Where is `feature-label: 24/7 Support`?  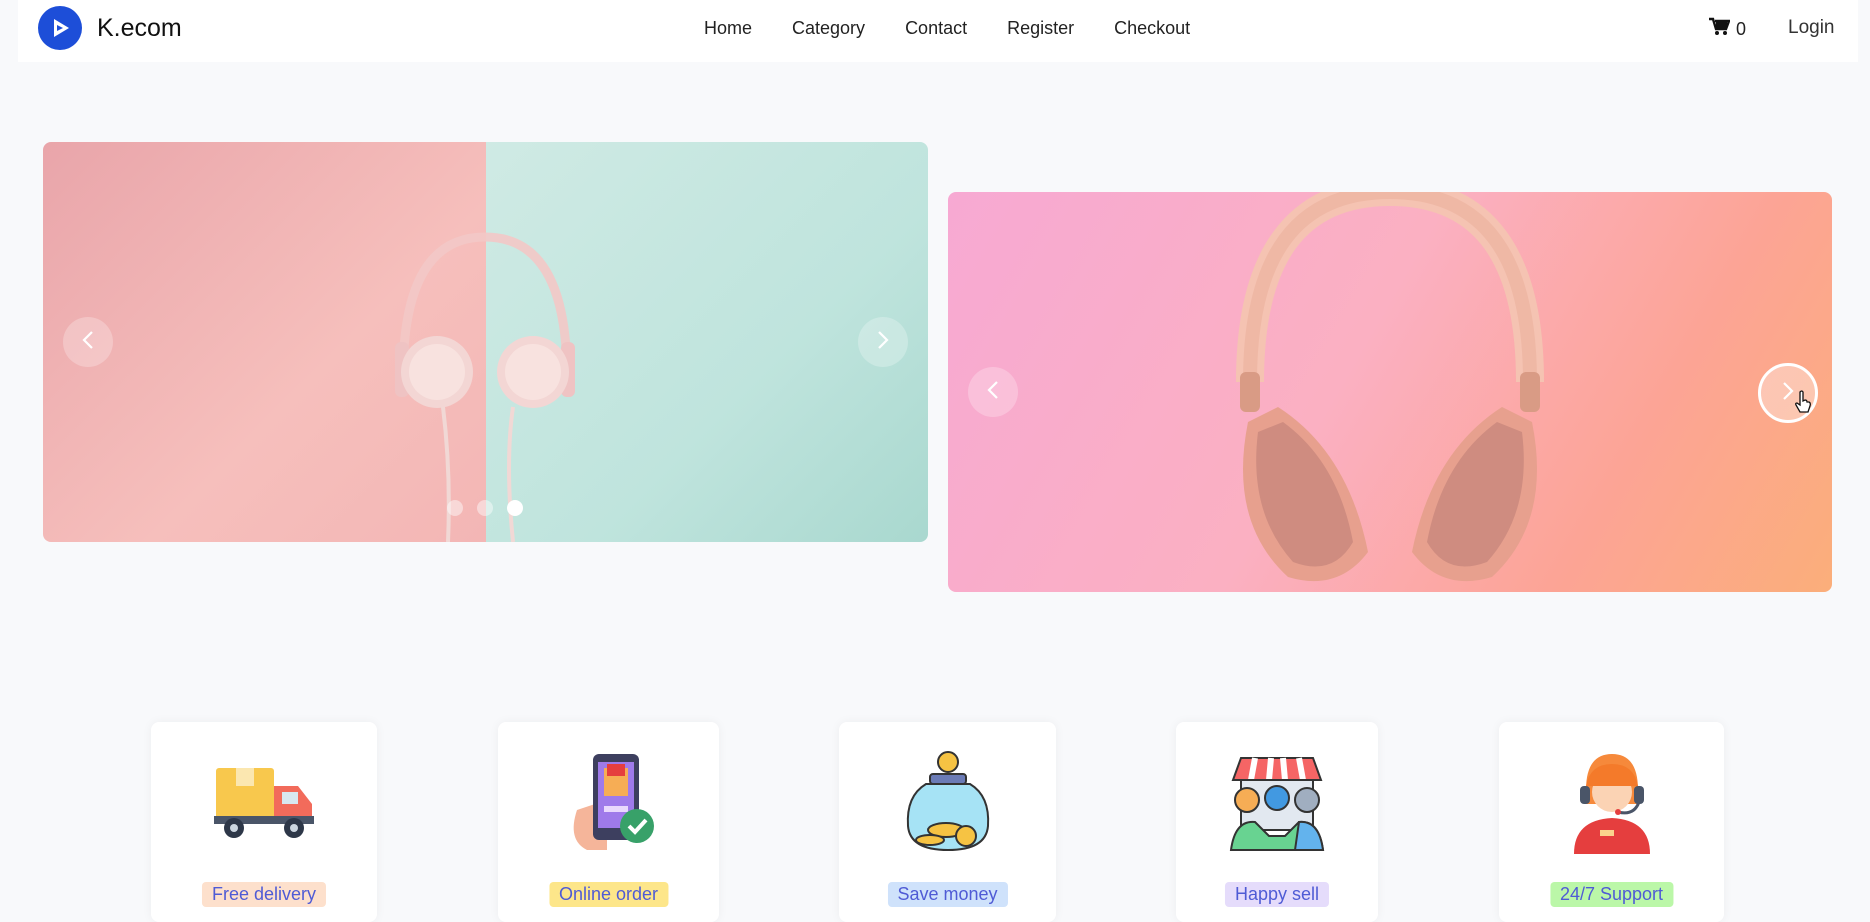
feature-label: 24/7 Support is located at coordinates (1611, 894).